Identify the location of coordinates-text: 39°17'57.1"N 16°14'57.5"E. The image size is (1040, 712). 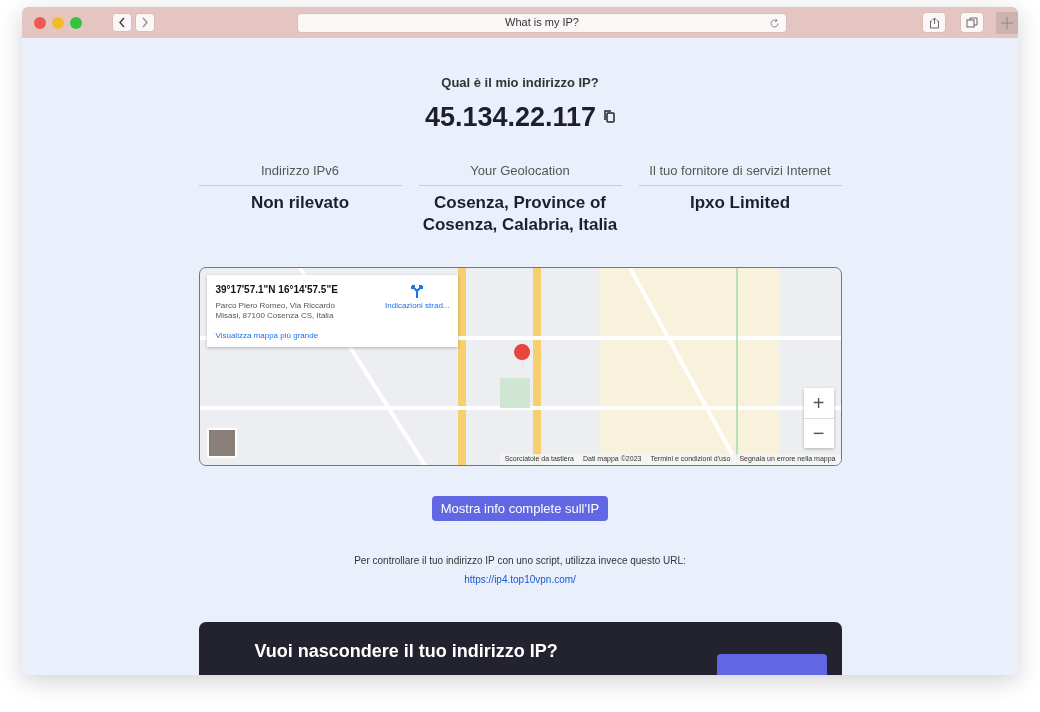
(276, 289).